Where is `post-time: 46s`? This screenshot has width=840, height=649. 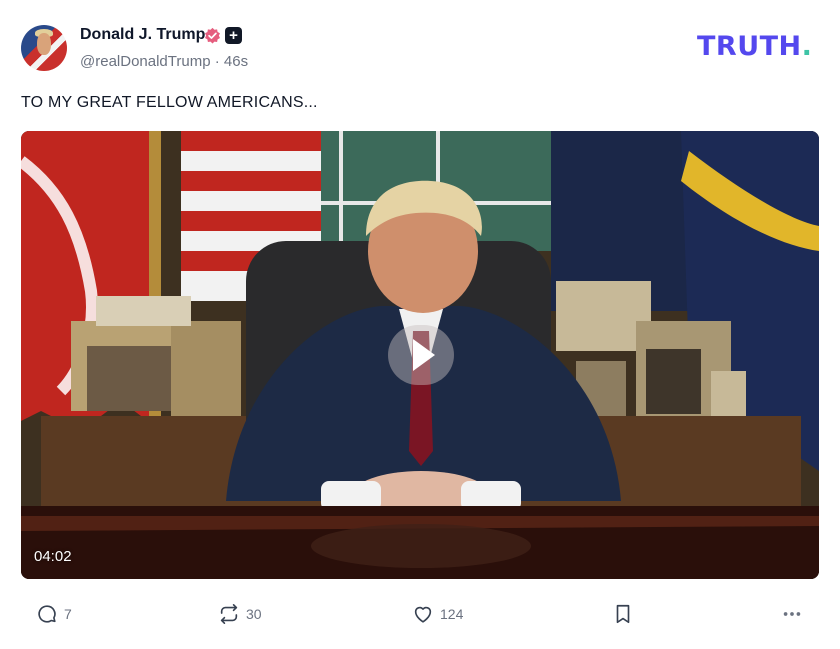 post-time: 46s is located at coordinates (236, 61).